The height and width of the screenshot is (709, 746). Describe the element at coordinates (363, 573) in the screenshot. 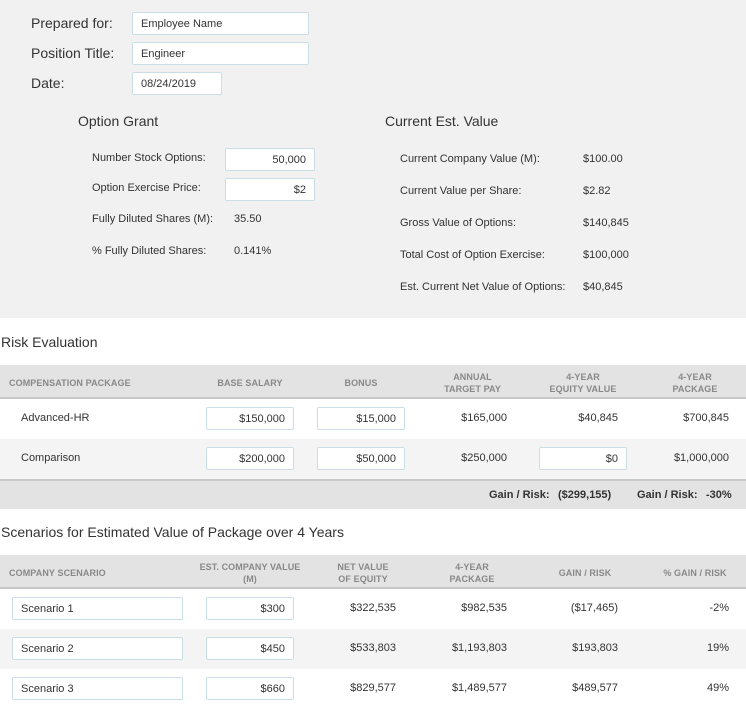

I see `col-net-value-equity: NET VALUE OF EQUITY` at that location.